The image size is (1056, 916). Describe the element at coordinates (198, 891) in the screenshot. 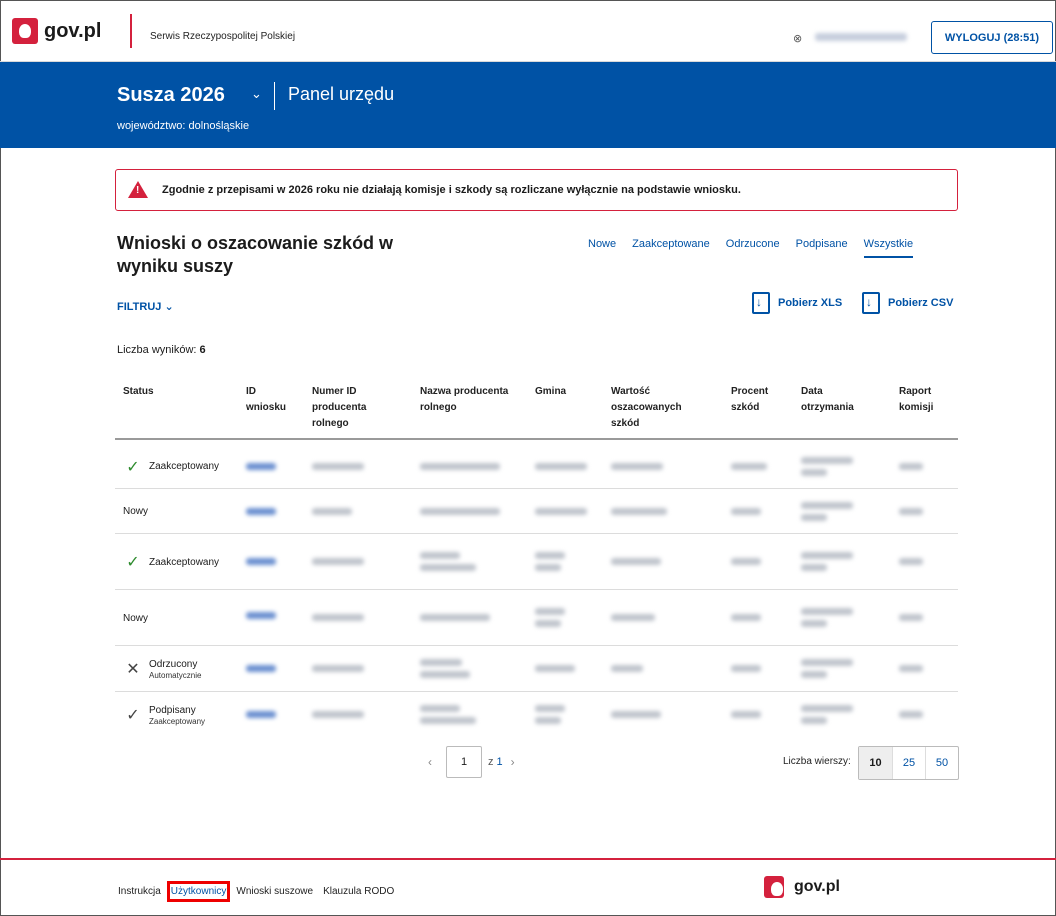

I see `footer-link-uzytkownicy: Użytkownicy` at that location.